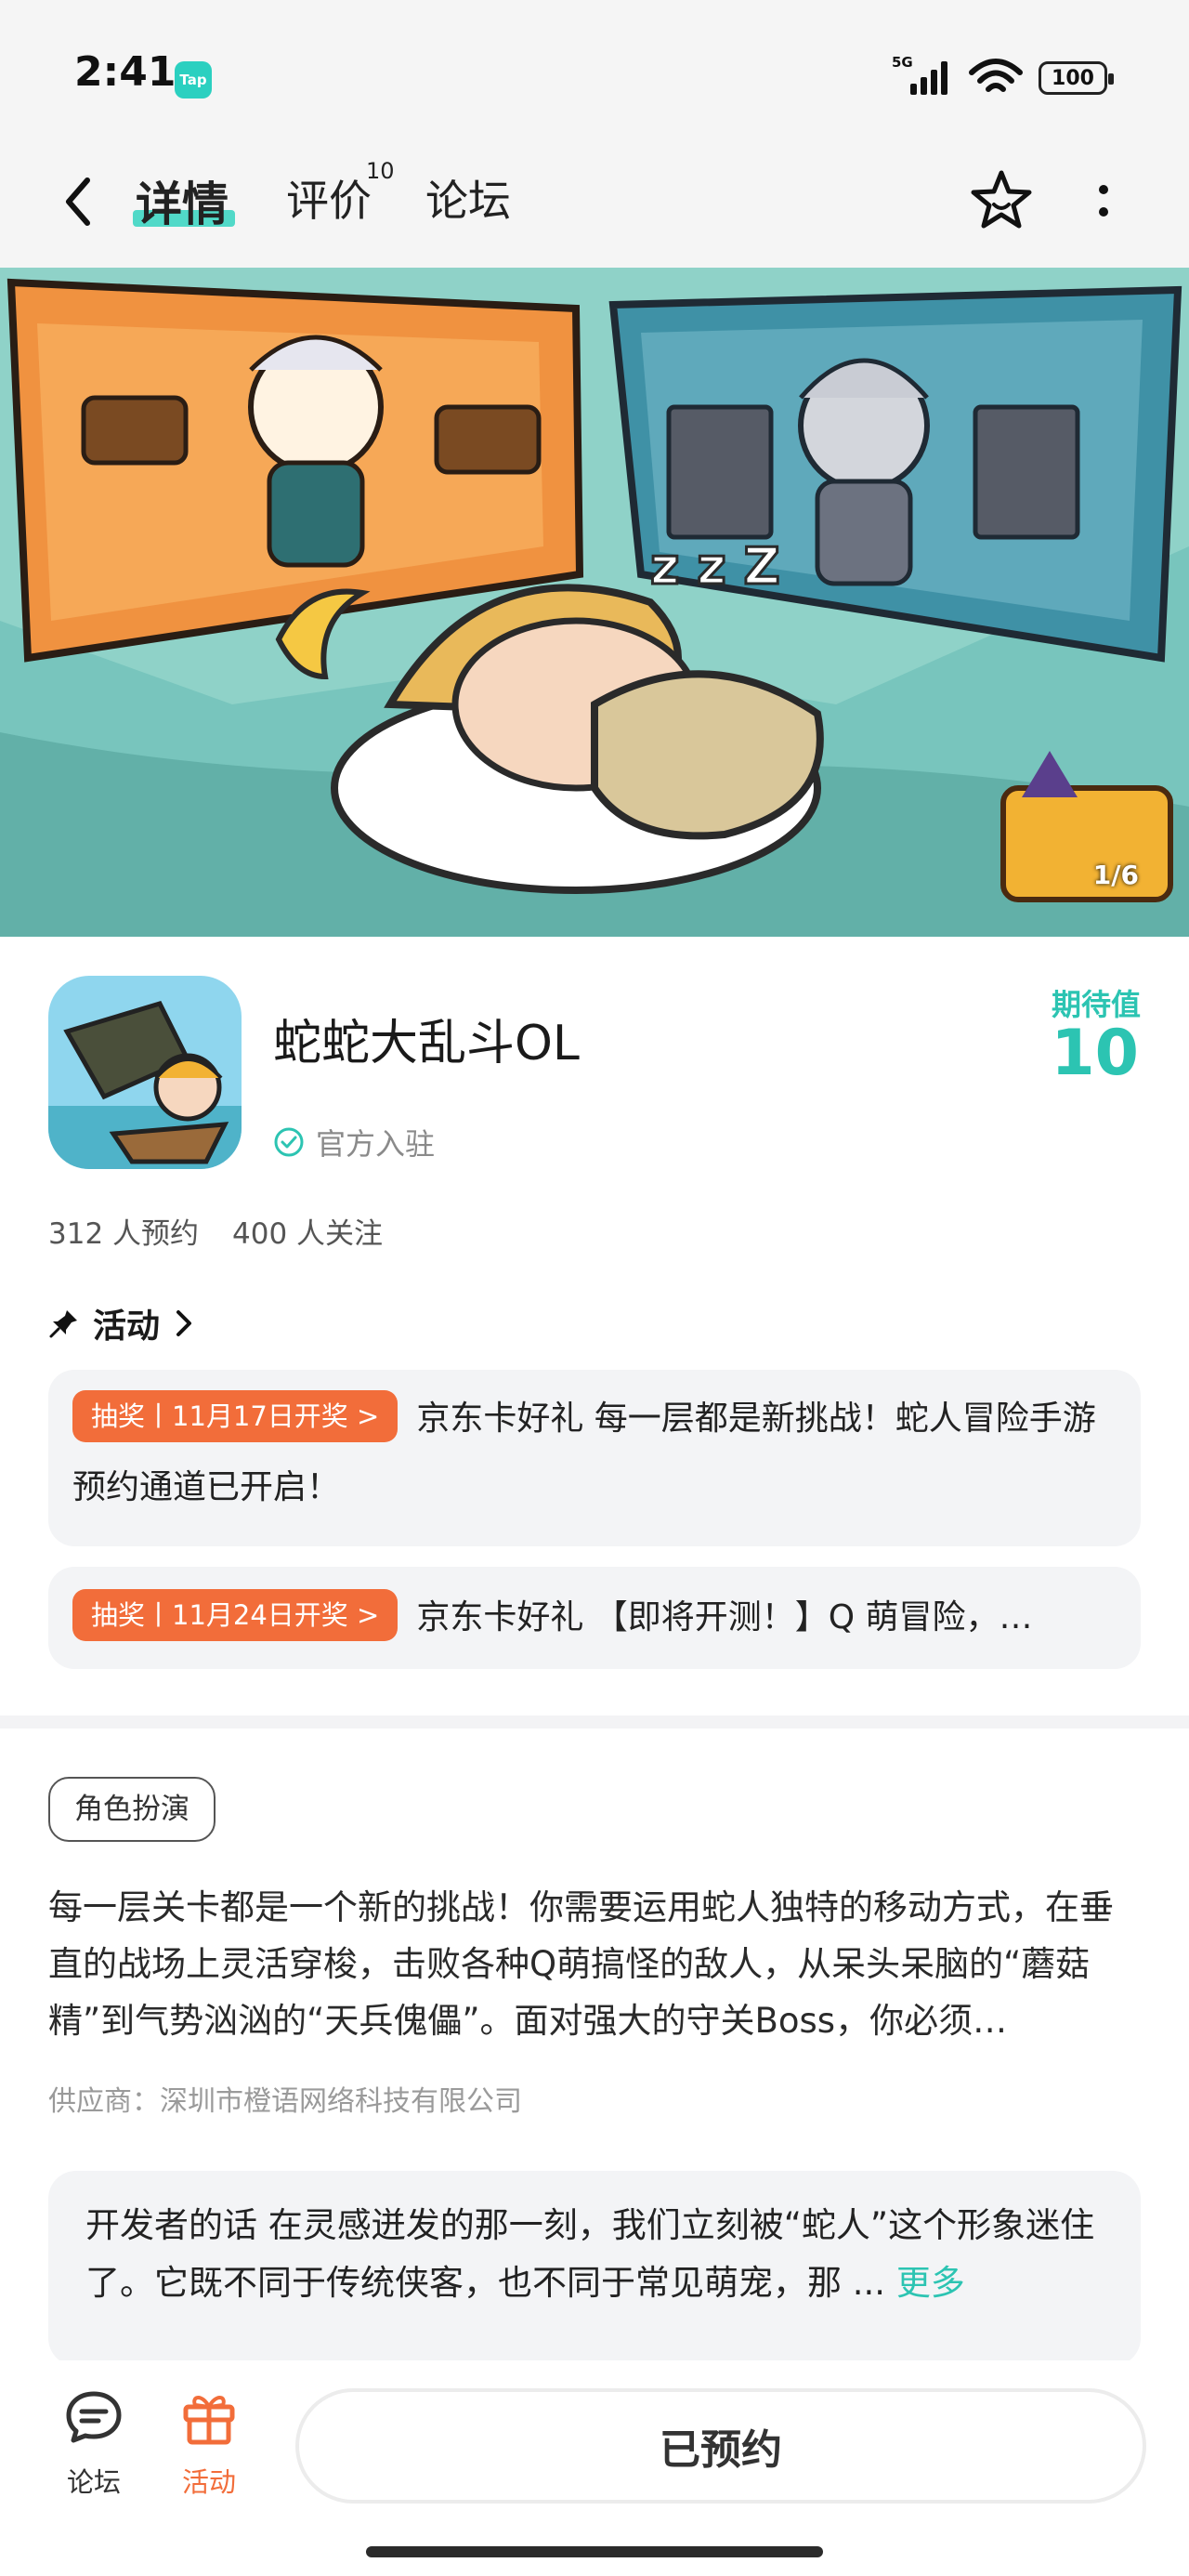 Image resolution: width=1189 pixels, height=2576 pixels. What do you see at coordinates (1077, 78) in the screenshot?
I see `battery-indicator: 100` at bounding box center [1077, 78].